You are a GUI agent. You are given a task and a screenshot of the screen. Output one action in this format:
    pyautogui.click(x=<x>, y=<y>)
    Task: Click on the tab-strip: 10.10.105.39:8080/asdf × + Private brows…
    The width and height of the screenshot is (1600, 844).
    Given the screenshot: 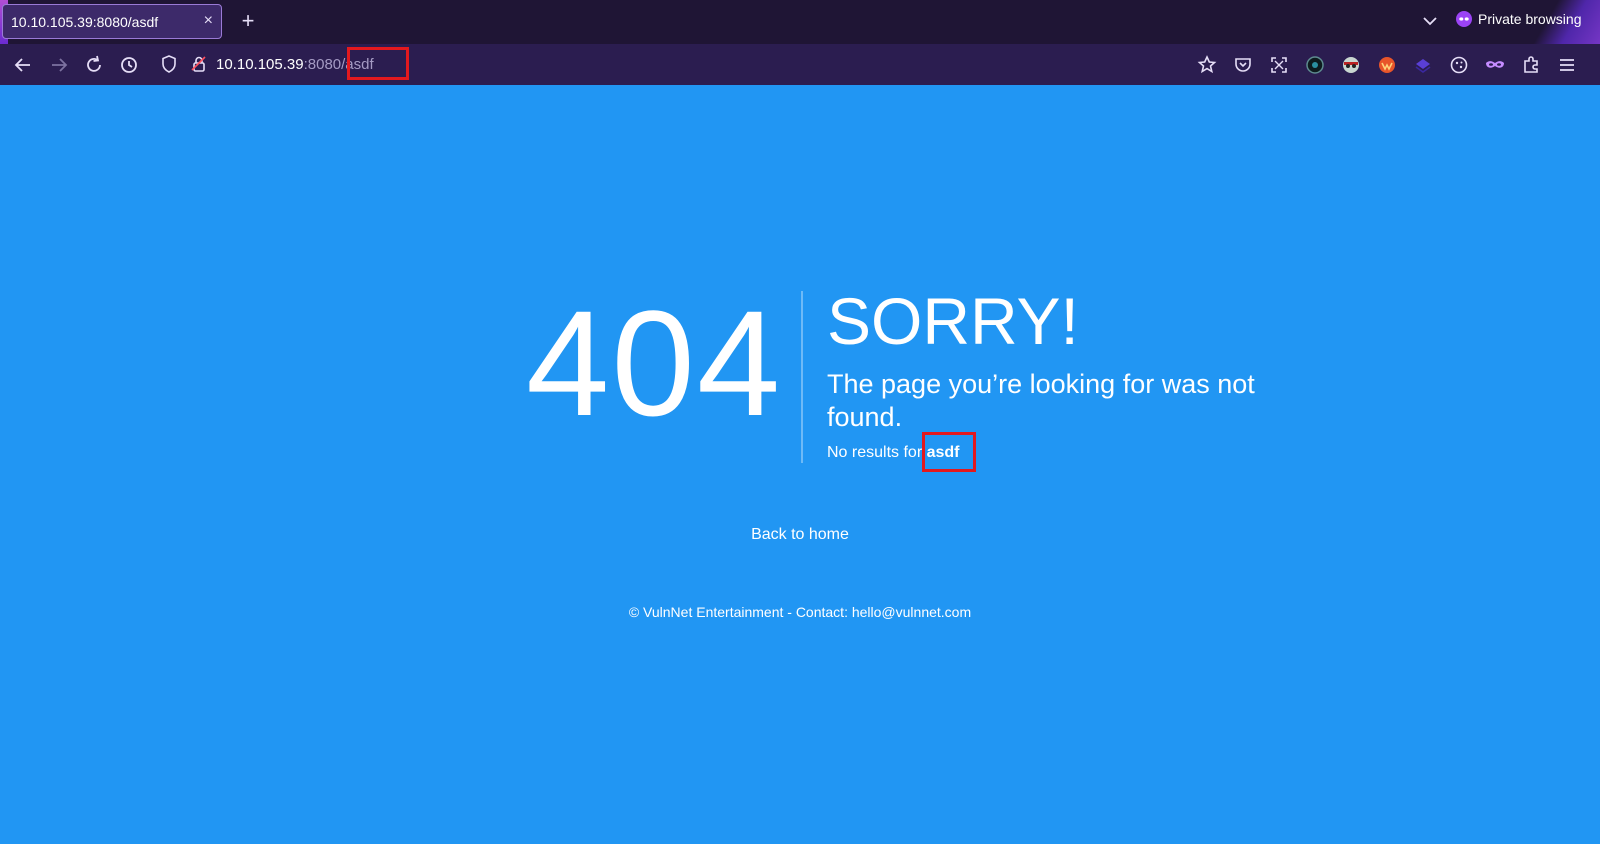 What is the action you would take?
    pyautogui.click(x=800, y=22)
    